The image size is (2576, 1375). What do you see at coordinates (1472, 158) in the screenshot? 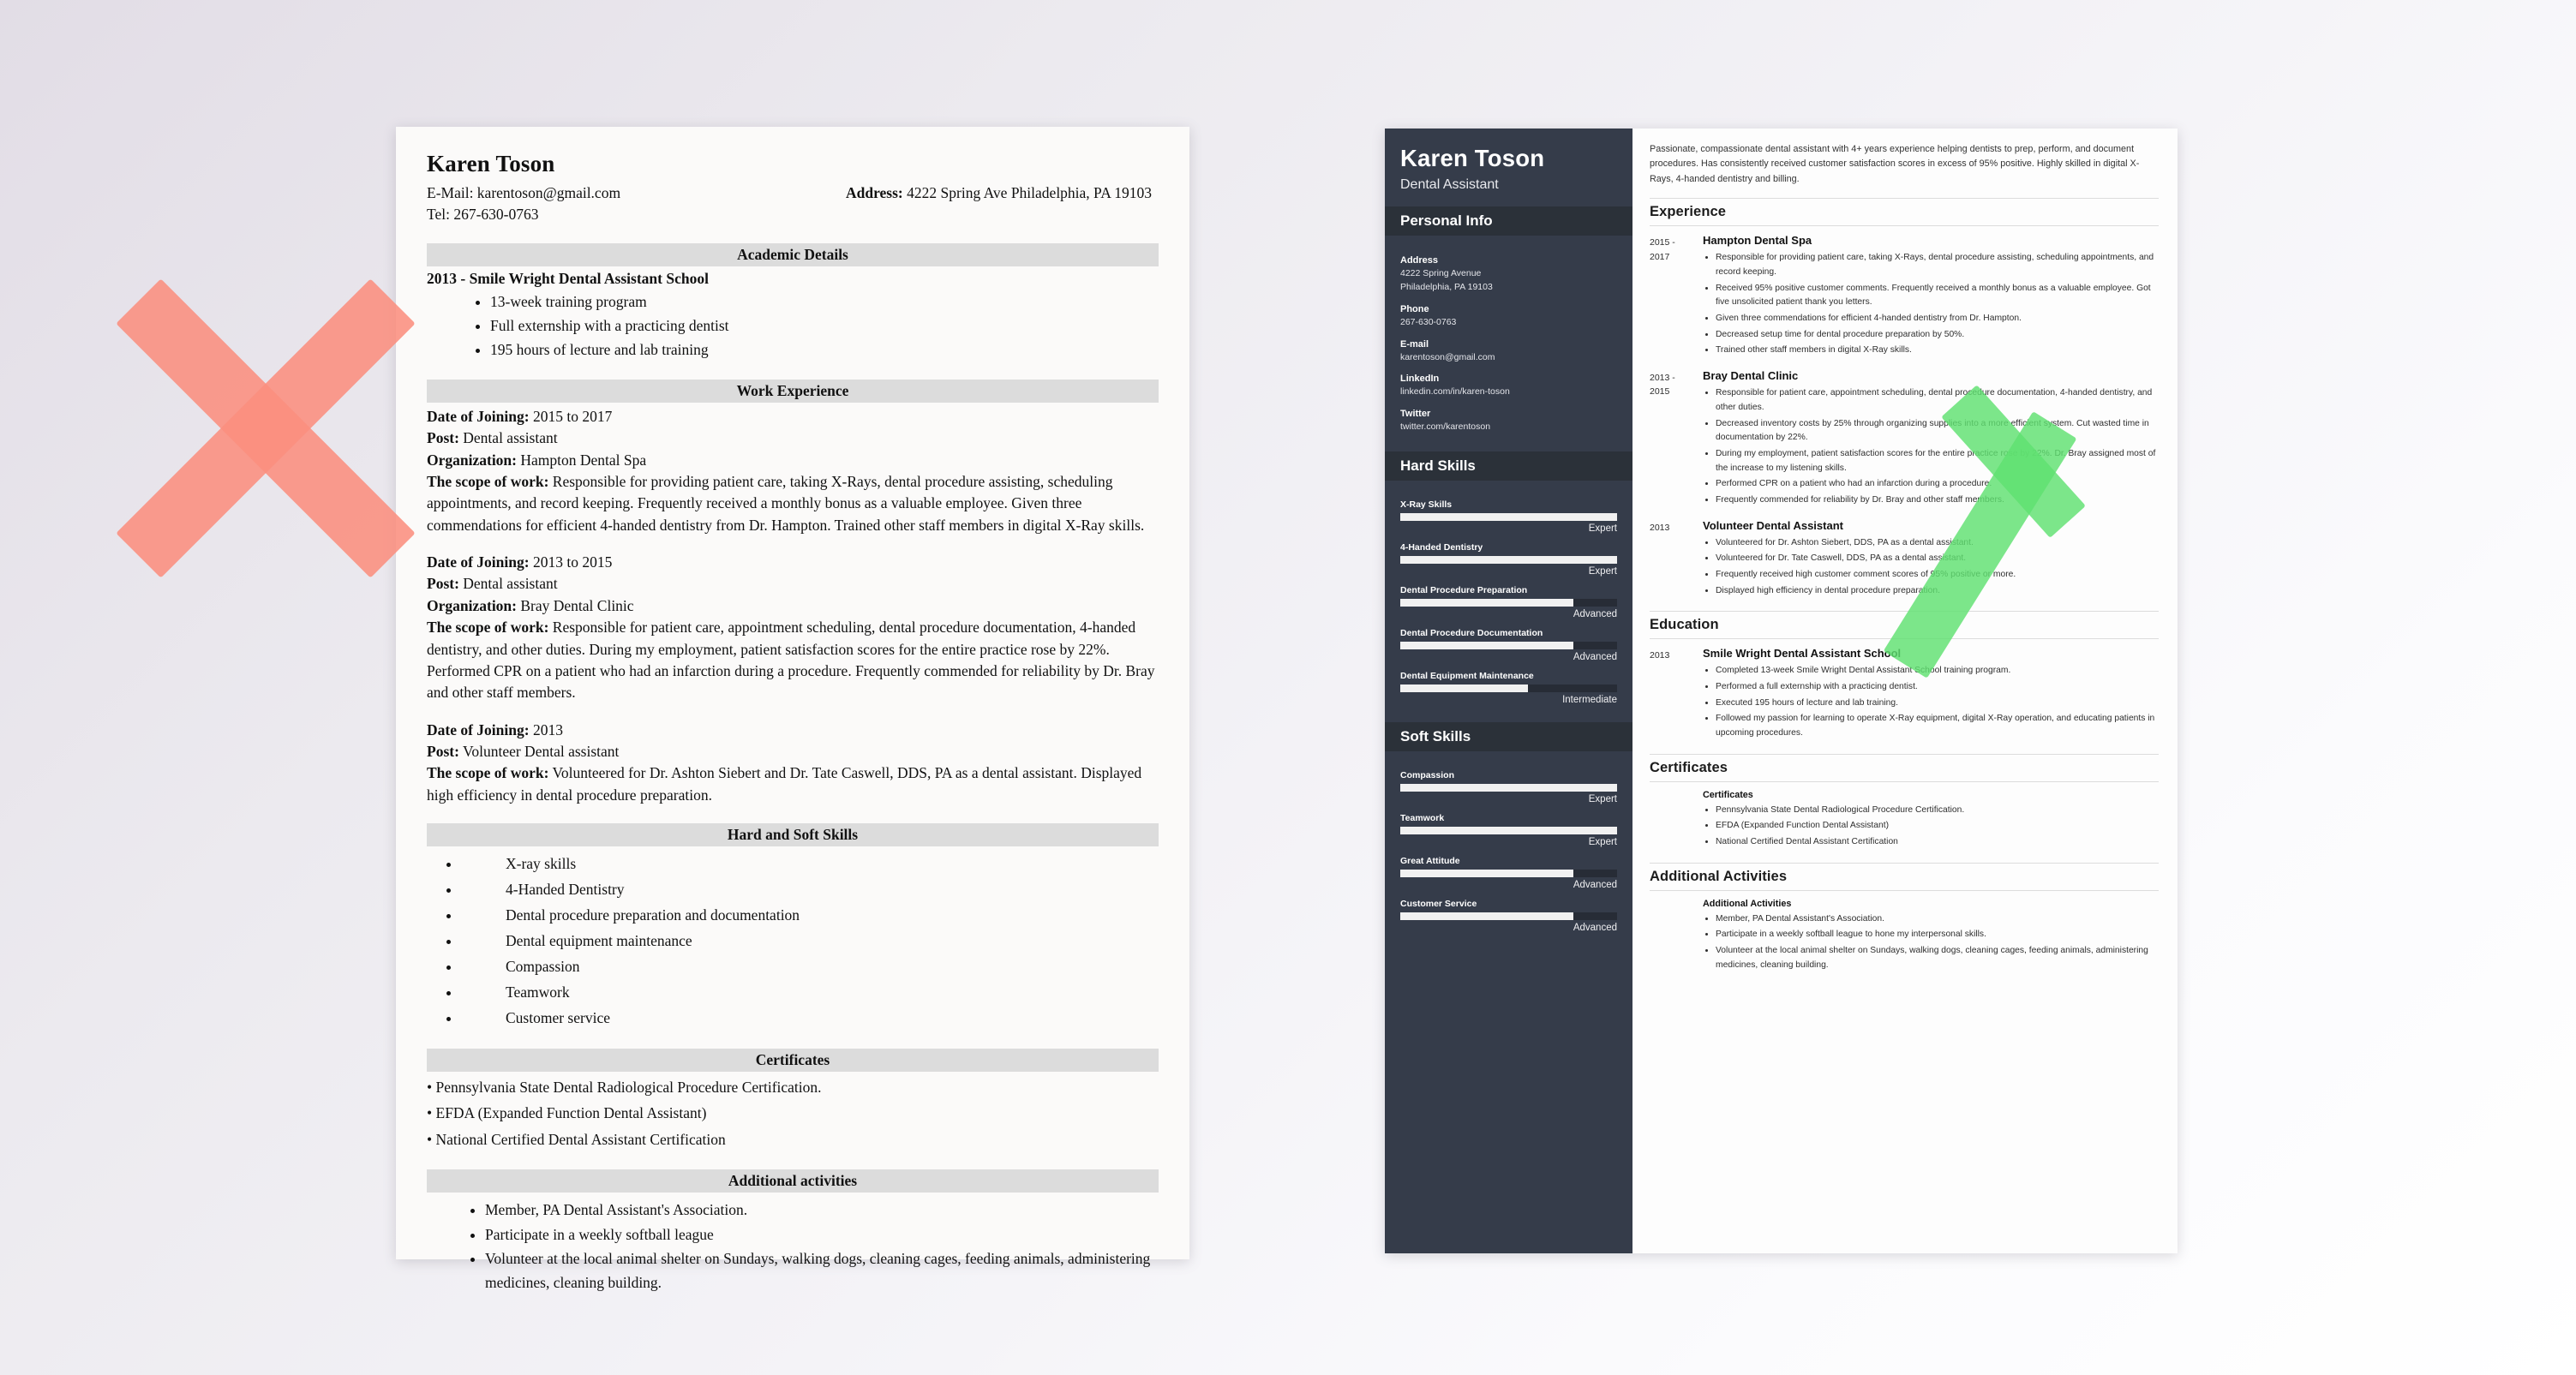
I see `right-resume-name: Karen Toson` at bounding box center [1472, 158].